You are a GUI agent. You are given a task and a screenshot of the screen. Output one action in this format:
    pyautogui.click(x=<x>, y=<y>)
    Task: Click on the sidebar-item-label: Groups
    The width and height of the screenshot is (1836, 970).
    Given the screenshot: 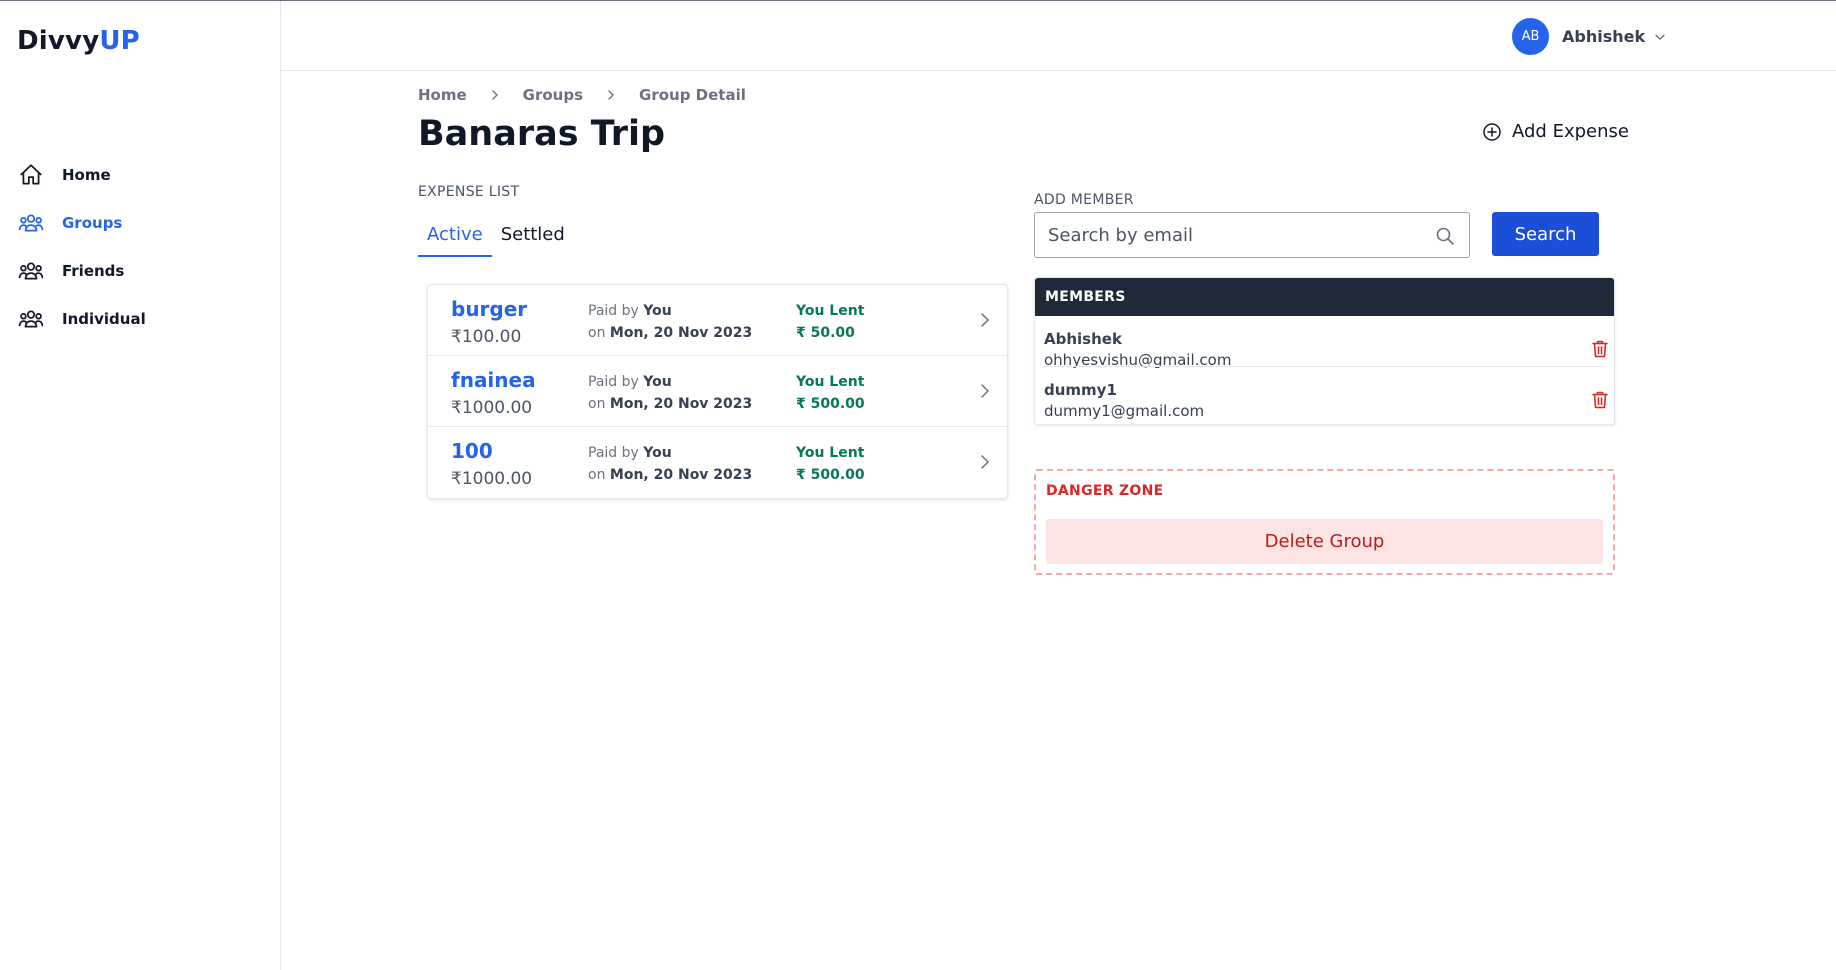 What is the action you would take?
    pyautogui.click(x=92, y=223)
    